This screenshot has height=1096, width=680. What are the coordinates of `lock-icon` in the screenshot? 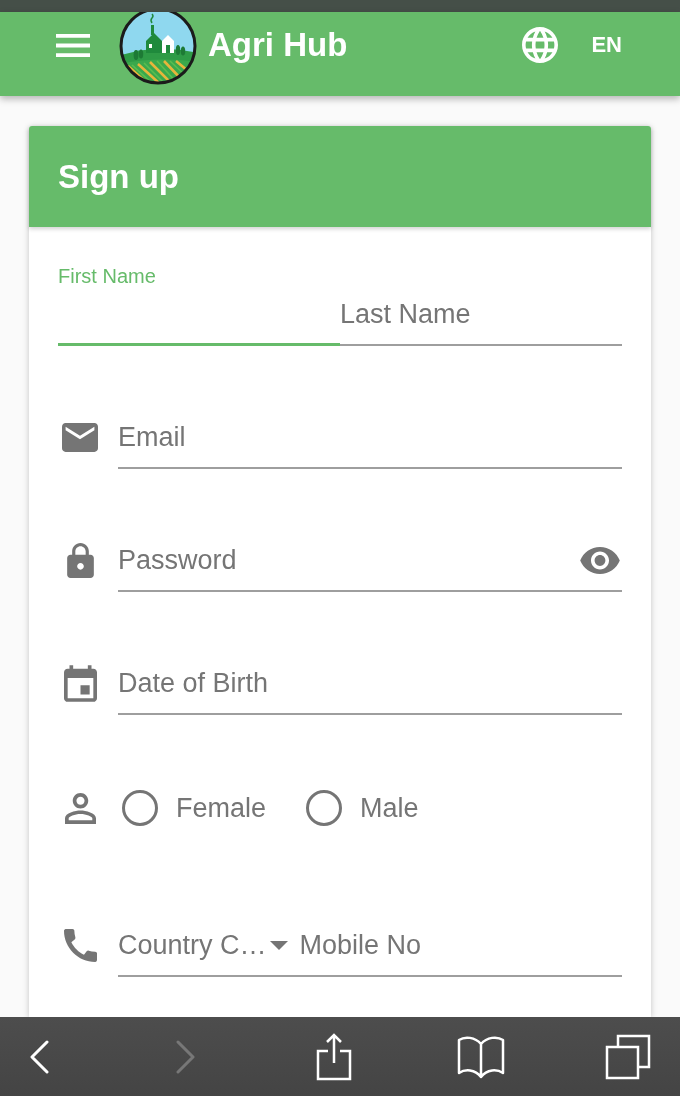 It's located at (80, 560).